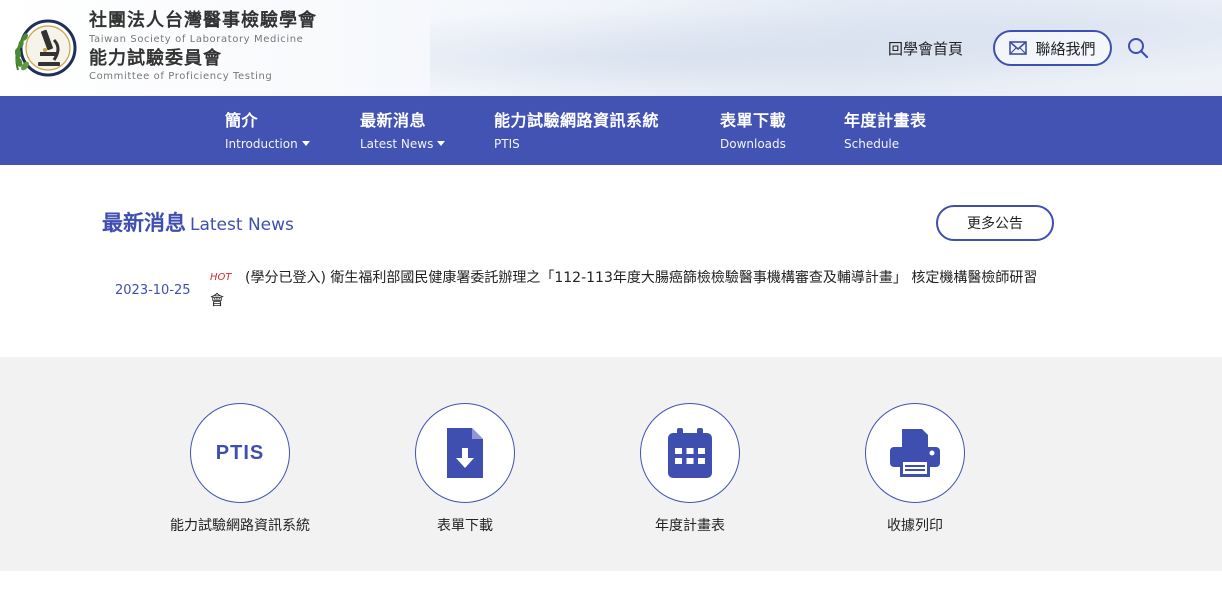 This screenshot has width=1222, height=595. I want to click on quick-link-label: 能力試驗網路資訊系統, so click(240, 526).